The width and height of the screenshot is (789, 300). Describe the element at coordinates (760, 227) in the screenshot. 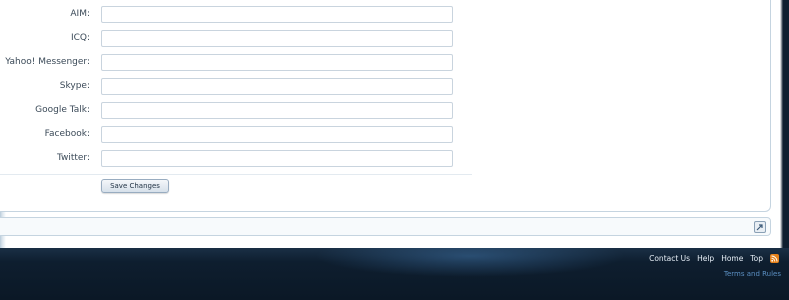

I see `jump-icon` at that location.